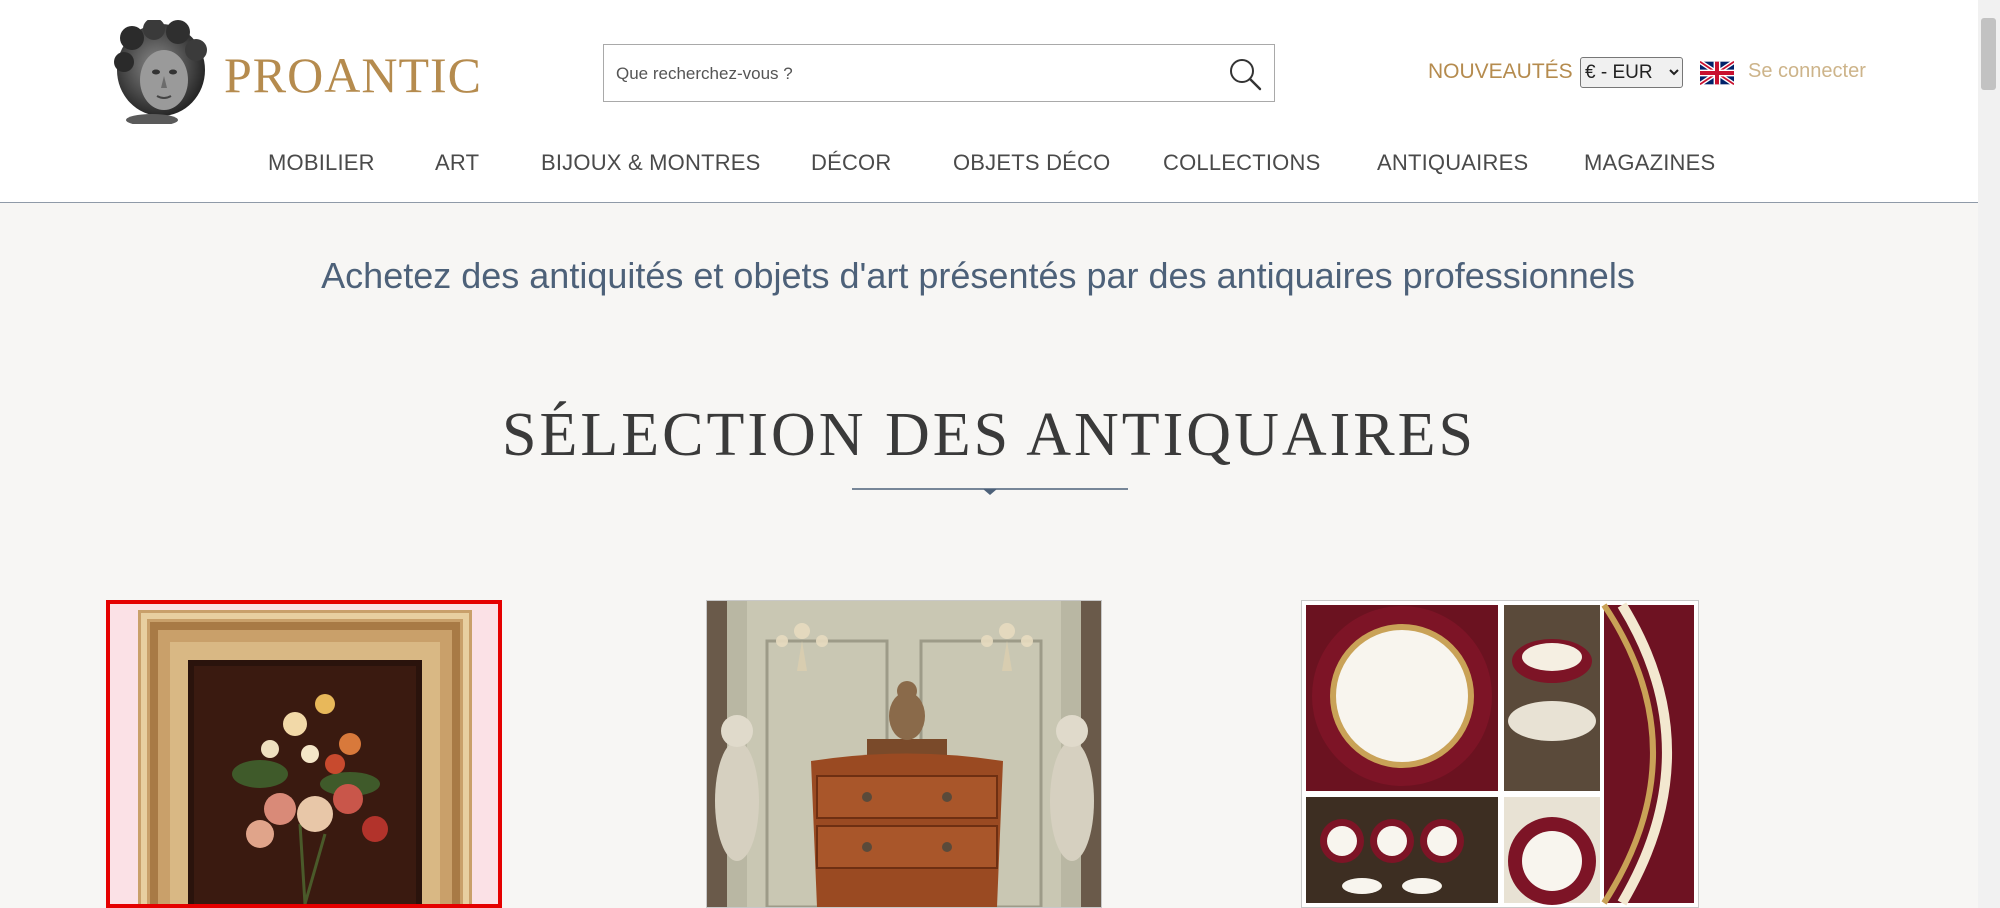  I want to click on logo-head-icon, so click(161, 72).